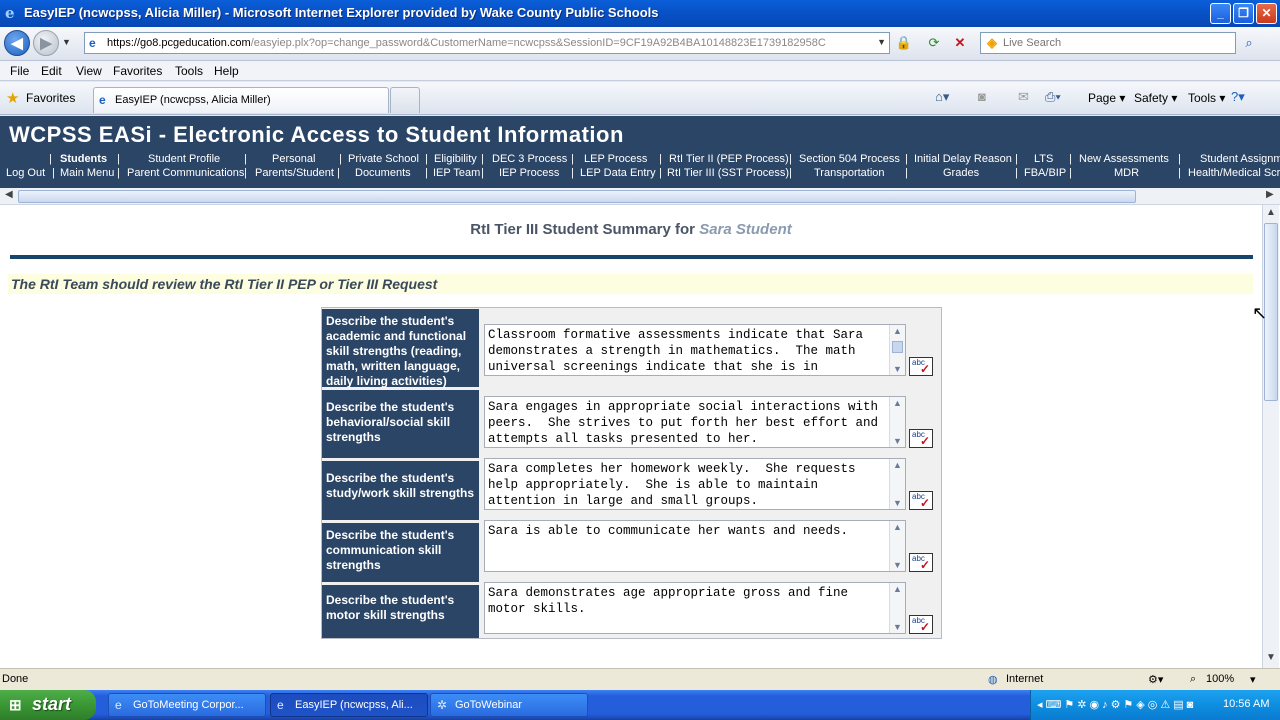 This screenshot has height=720, width=1280. What do you see at coordinates (92, 43) in the screenshot?
I see `page-icon: e` at bounding box center [92, 43].